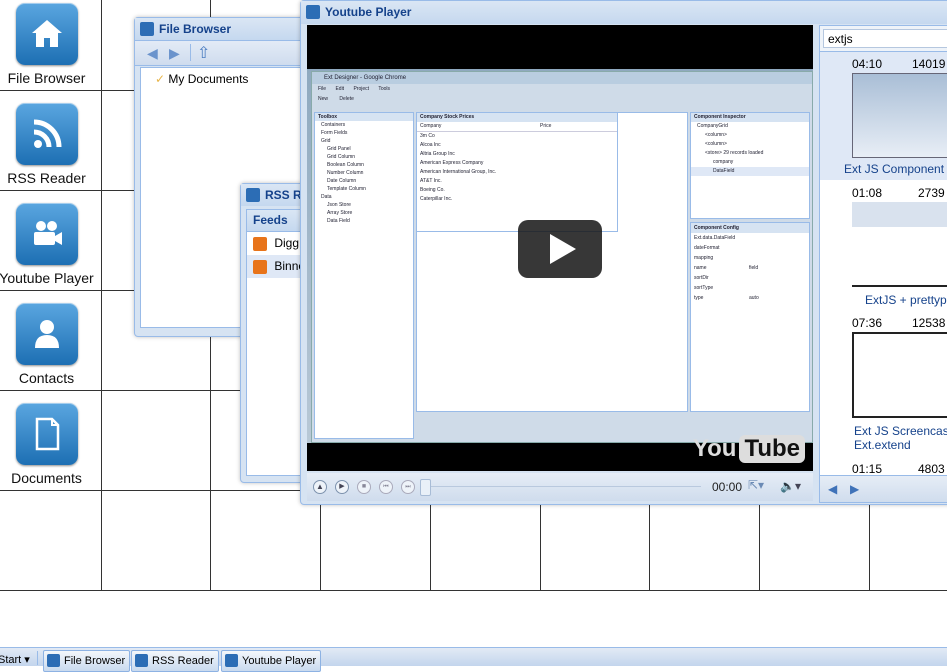  Describe the element at coordinates (368, 12) in the screenshot. I see `window-title: Youtube Player` at that location.